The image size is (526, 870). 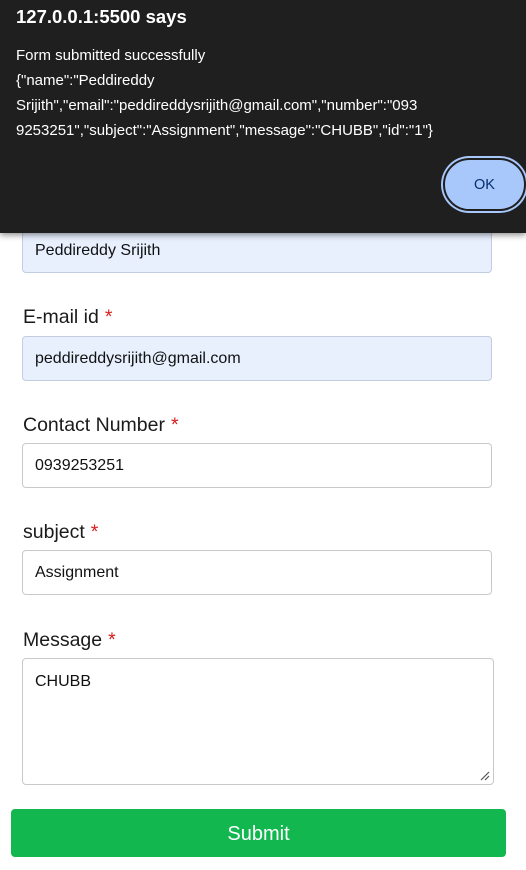 I want to click on email-input: peddireddysrijith@gmail.com, so click(x=257, y=358).